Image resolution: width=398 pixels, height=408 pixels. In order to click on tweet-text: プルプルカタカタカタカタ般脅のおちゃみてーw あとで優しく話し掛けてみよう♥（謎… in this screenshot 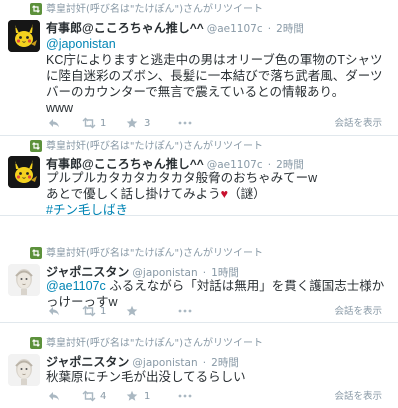, I will do `click(219, 194)`.